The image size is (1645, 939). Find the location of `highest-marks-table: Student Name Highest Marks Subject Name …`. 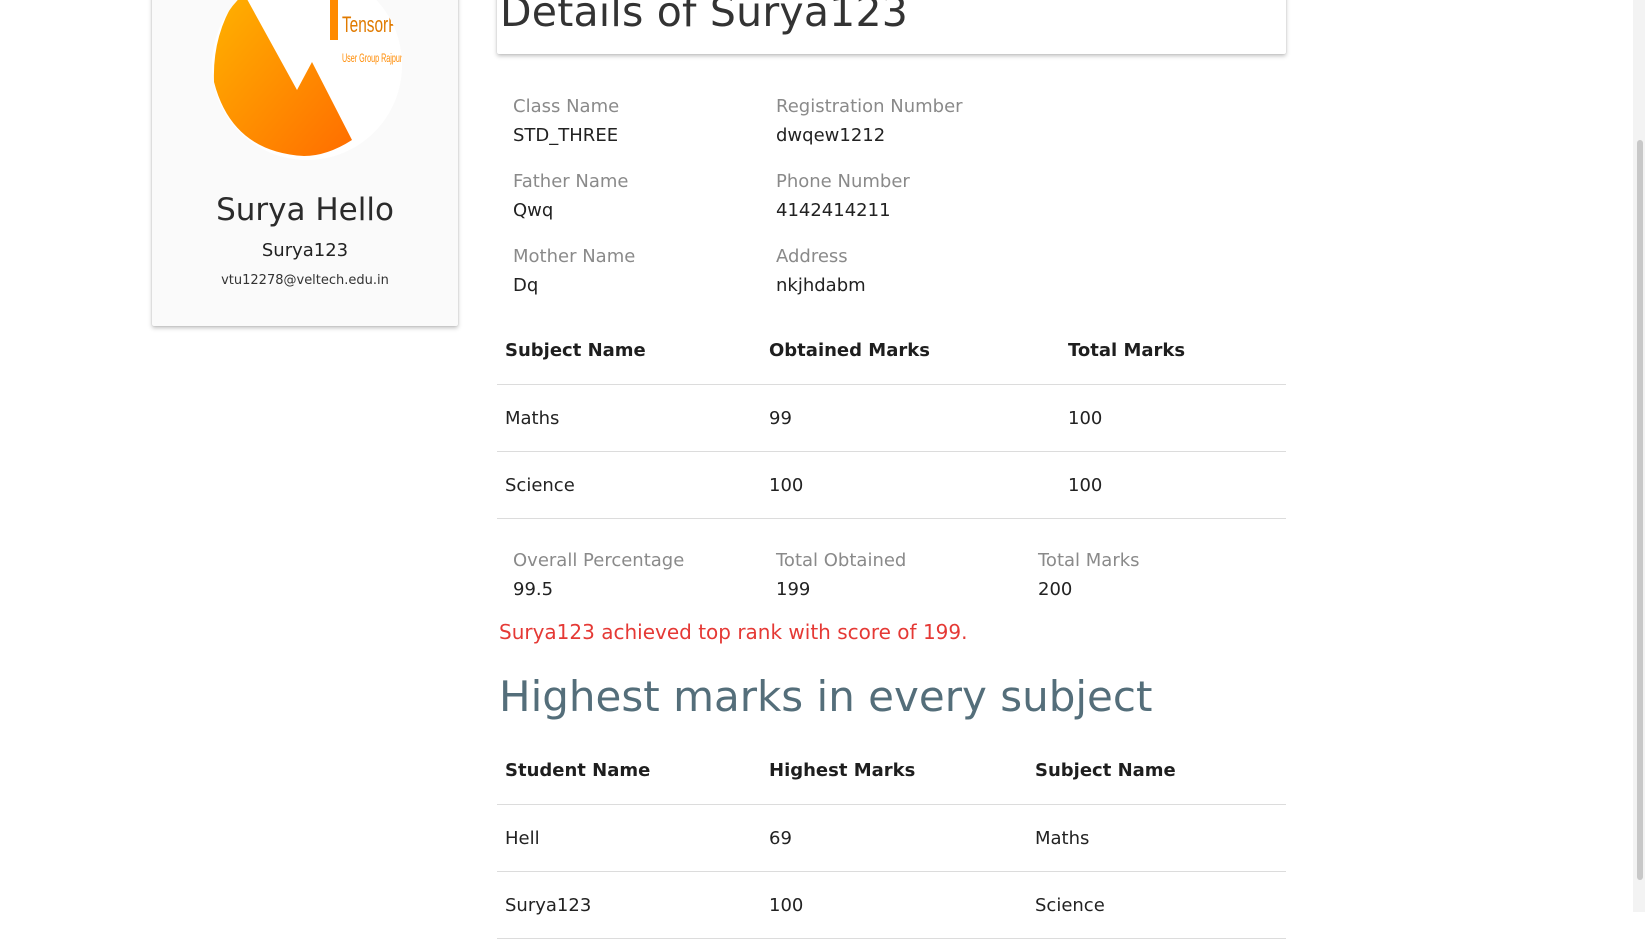

highest-marks-table: Student Name Highest Marks Subject Name … is located at coordinates (891, 838).